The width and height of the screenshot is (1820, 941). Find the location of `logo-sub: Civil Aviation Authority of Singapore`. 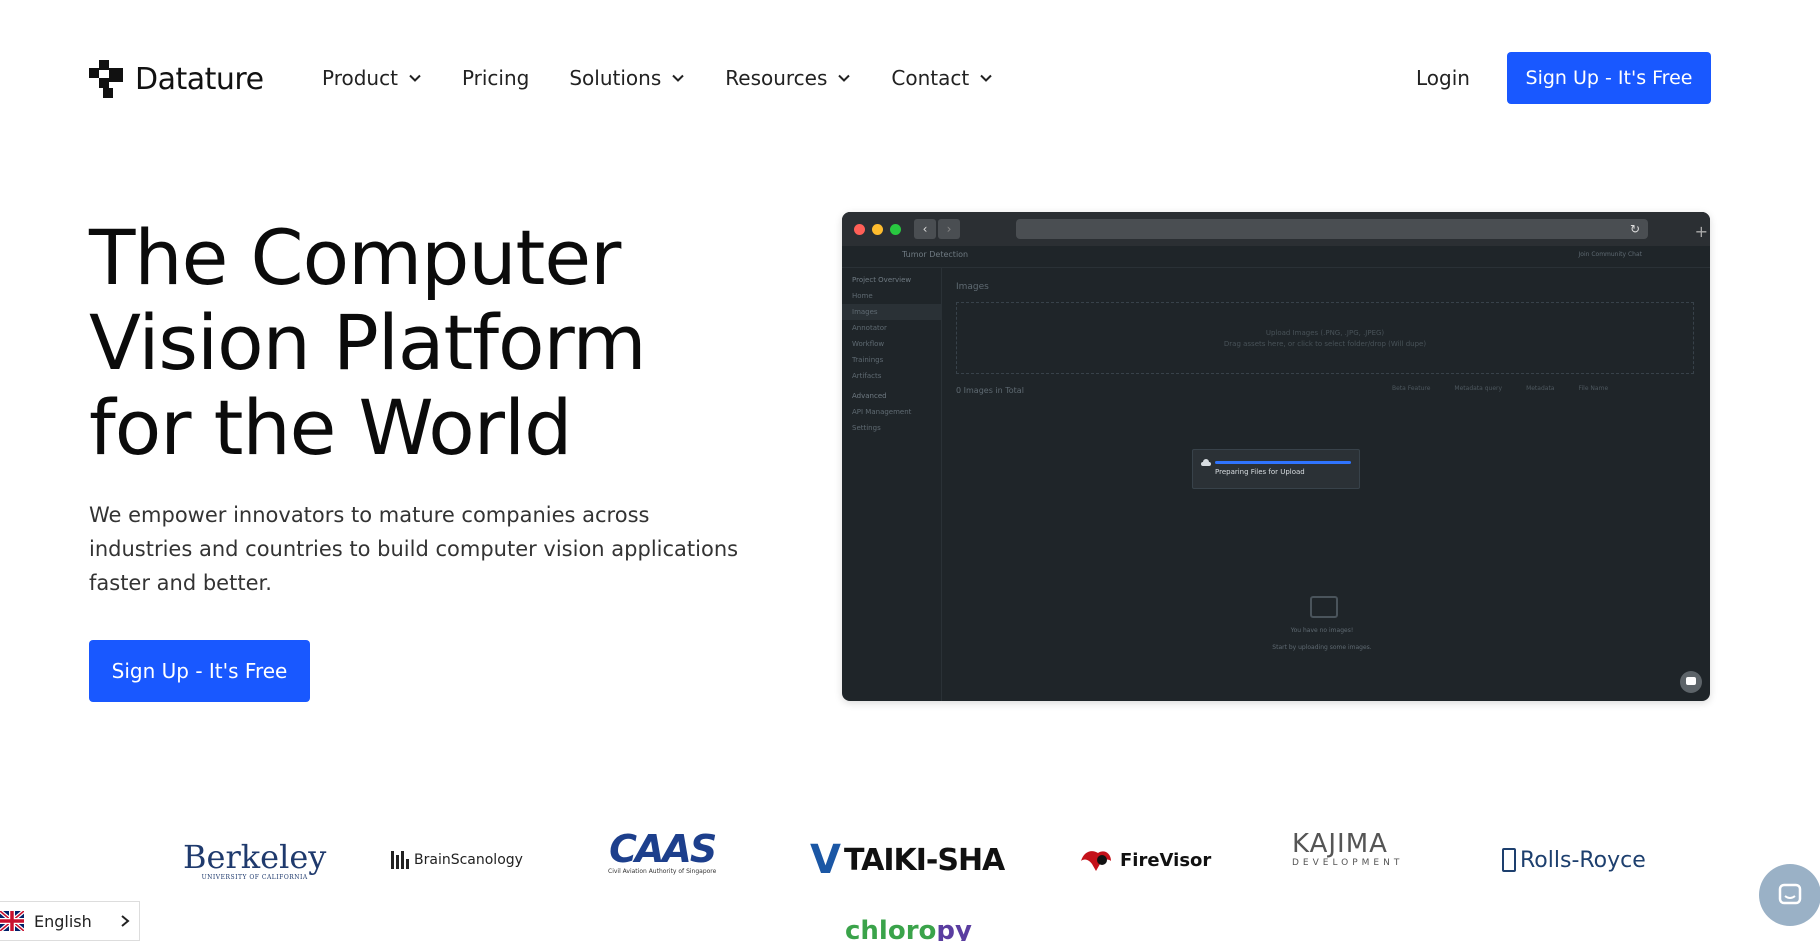

logo-sub: Civil Aviation Authority of Singapore is located at coordinates (662, 871).